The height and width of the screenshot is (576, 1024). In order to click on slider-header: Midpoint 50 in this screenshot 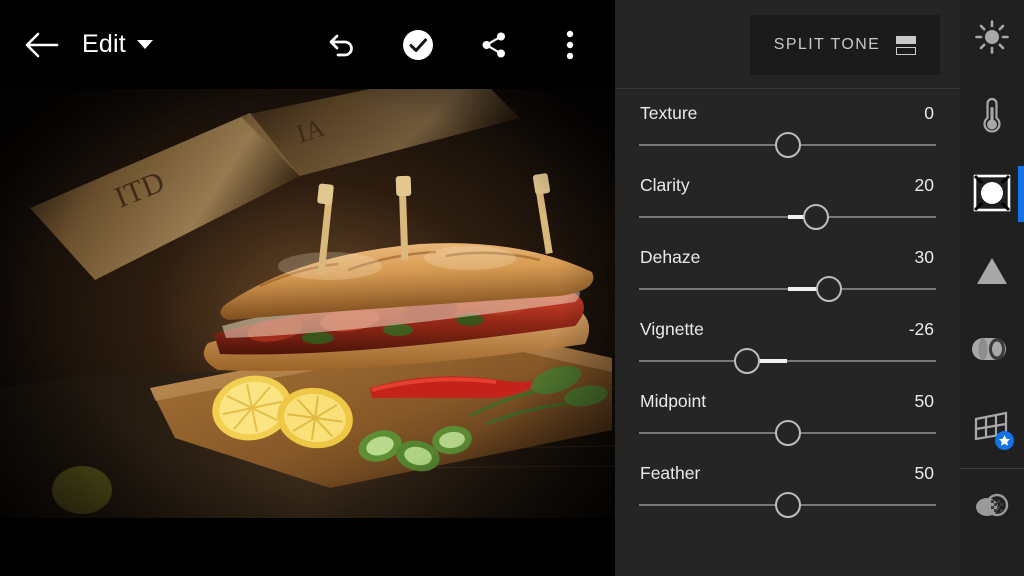, I will do `click(787, 401)`.